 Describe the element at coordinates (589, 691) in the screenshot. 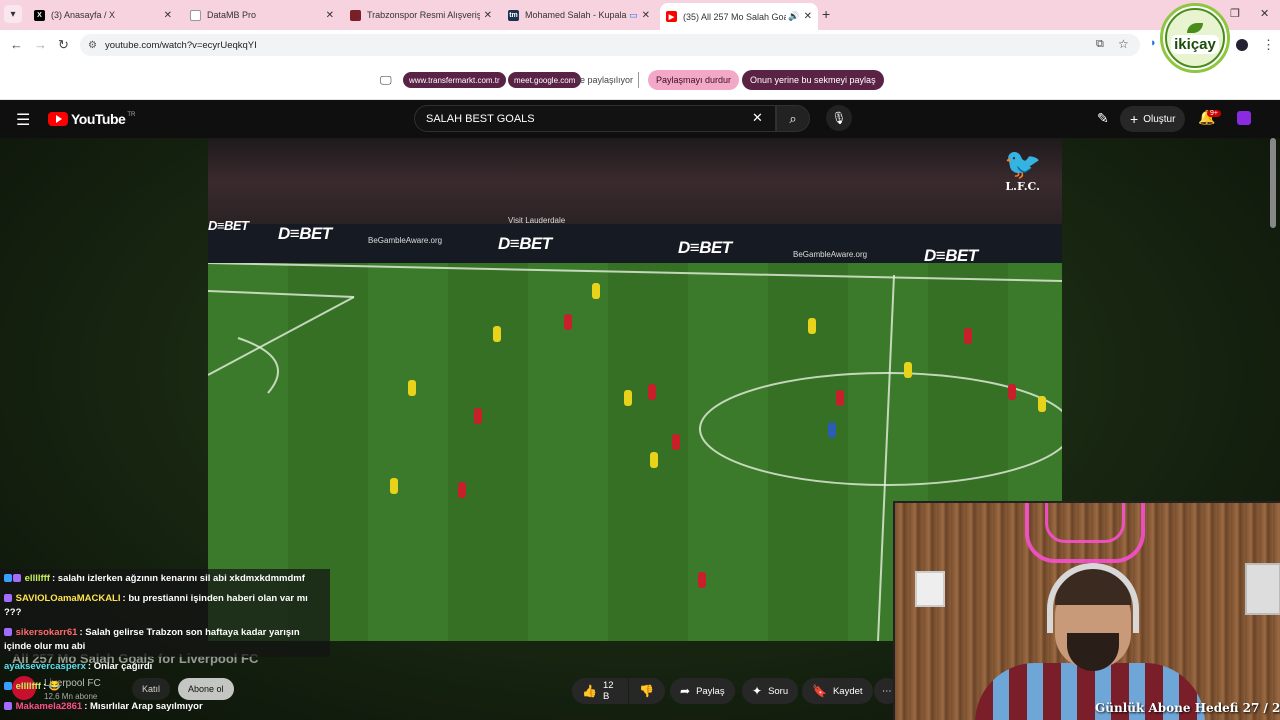

I see `thumbs-up-icon: 👍` at that location.